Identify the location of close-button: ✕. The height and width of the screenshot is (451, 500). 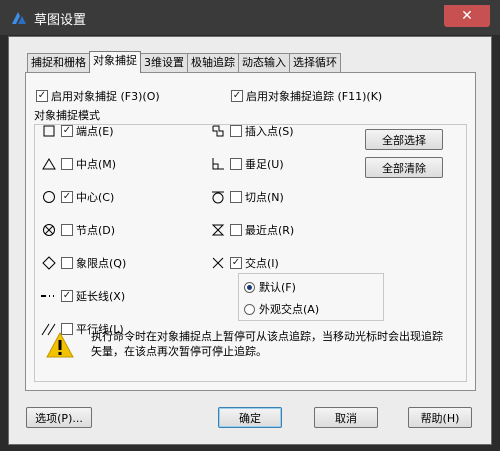
(467, 16).